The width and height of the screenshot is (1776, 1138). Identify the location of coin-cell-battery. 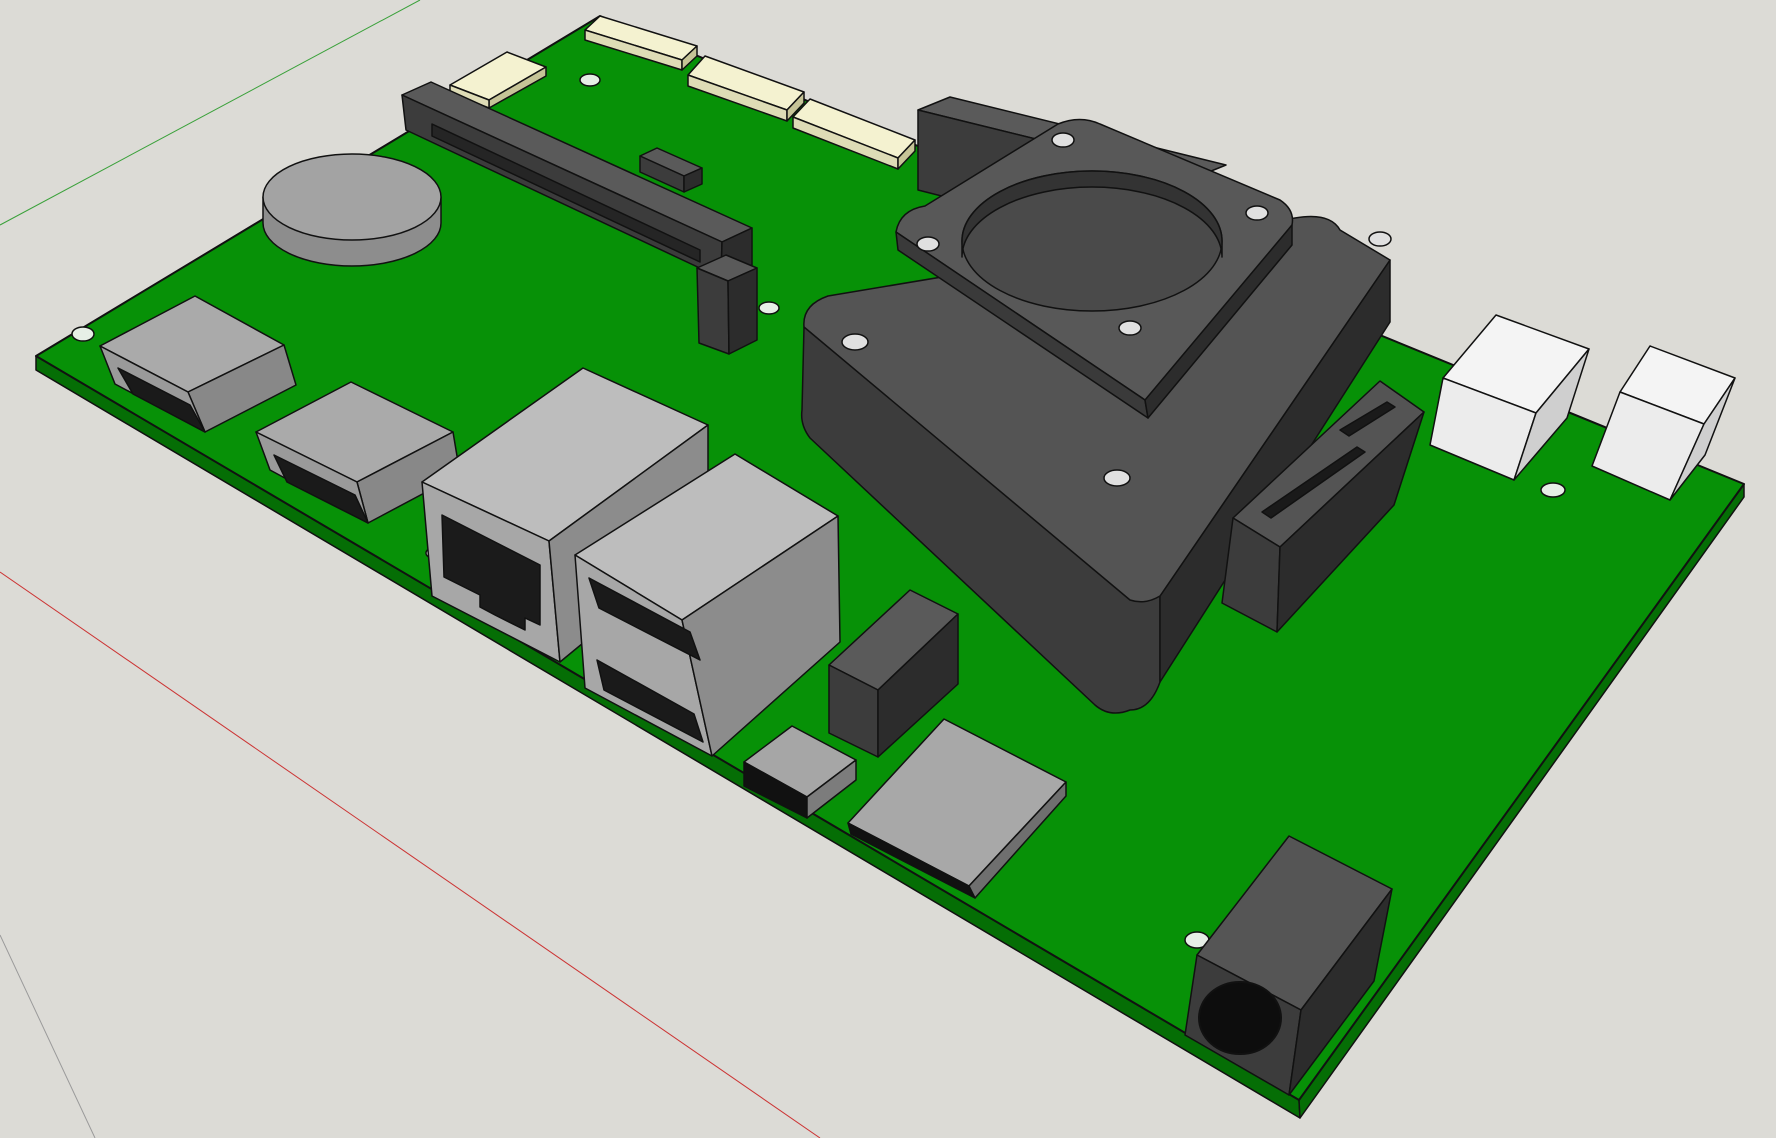
(352, 210).